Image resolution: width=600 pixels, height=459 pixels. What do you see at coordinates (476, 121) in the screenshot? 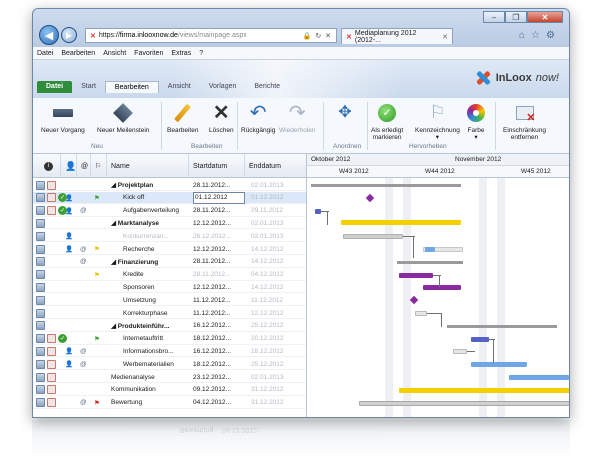
I see `color-button: Farbe ▾` at bounding box center [476, 121].